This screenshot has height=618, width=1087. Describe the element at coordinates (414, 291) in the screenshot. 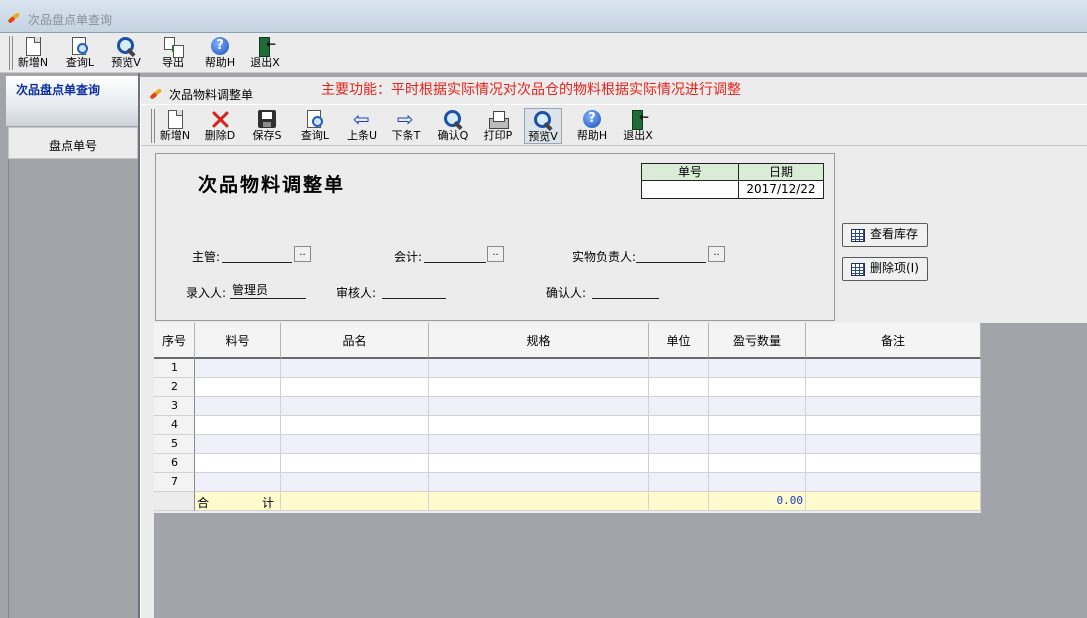

I see `reviewer-field` at that location.